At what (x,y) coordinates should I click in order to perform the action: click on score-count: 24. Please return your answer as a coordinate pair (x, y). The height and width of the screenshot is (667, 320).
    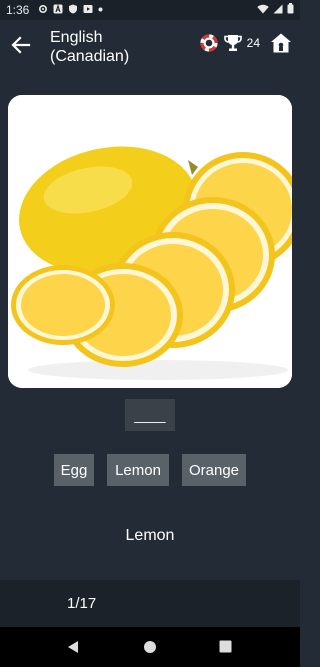
    Looking at the image, I should click on (253, 43).